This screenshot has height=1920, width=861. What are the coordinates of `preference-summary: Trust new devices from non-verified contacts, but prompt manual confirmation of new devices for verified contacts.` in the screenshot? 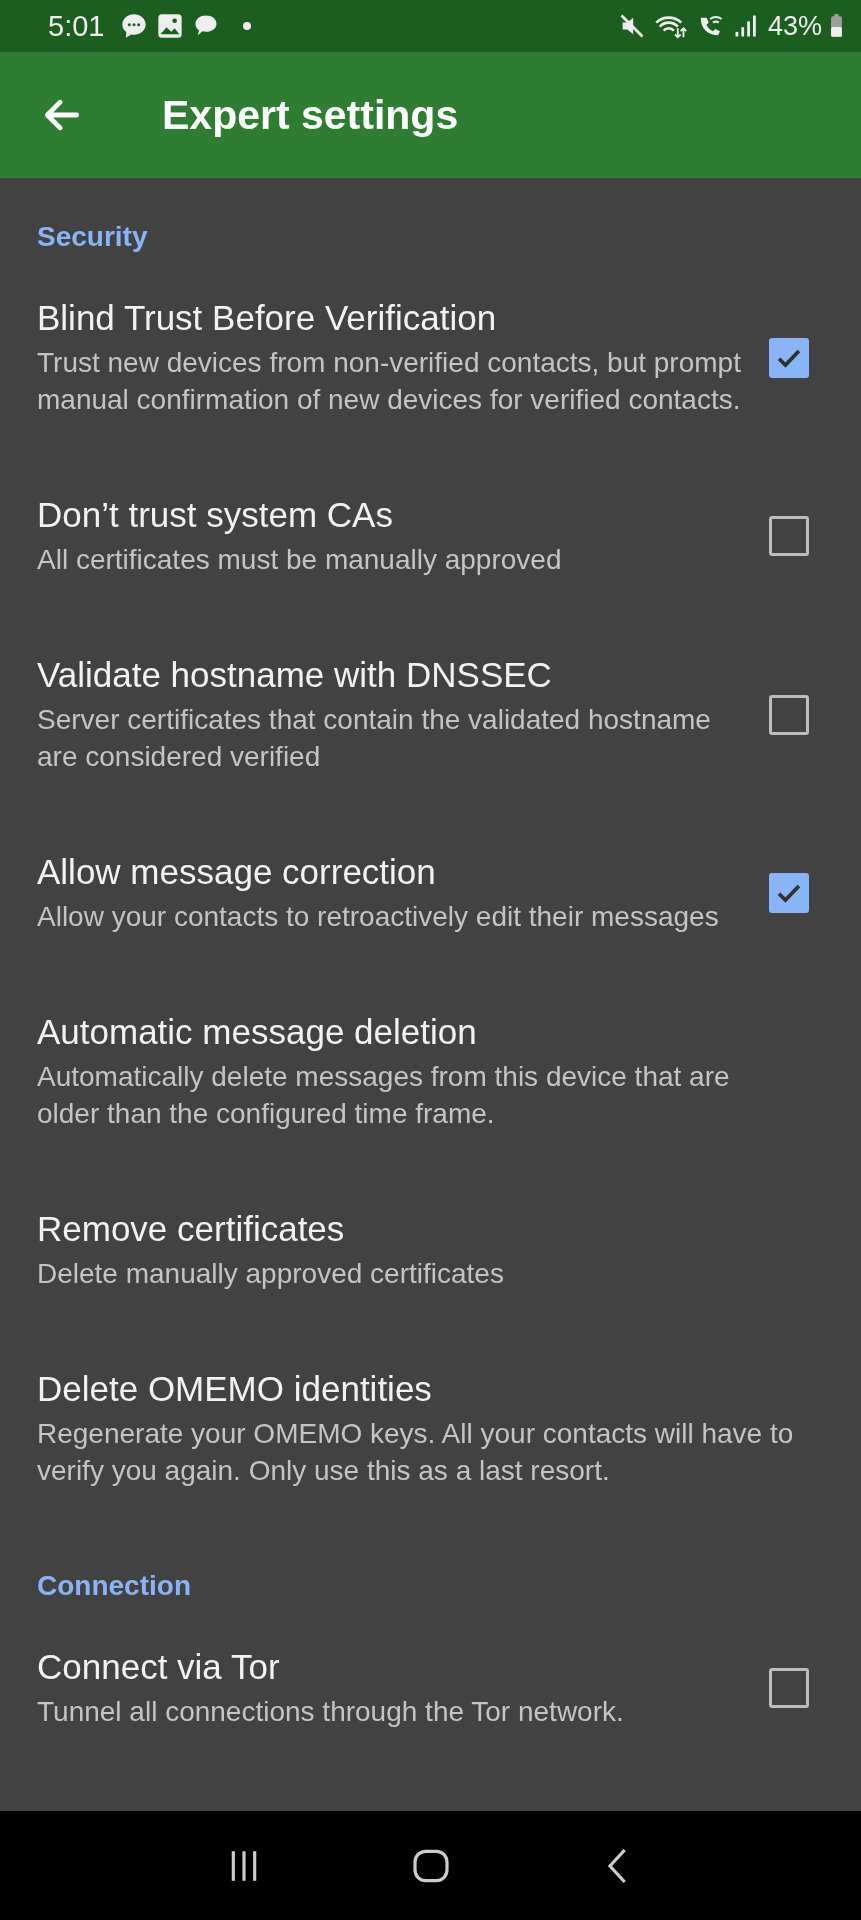 It's located at (389, 381).